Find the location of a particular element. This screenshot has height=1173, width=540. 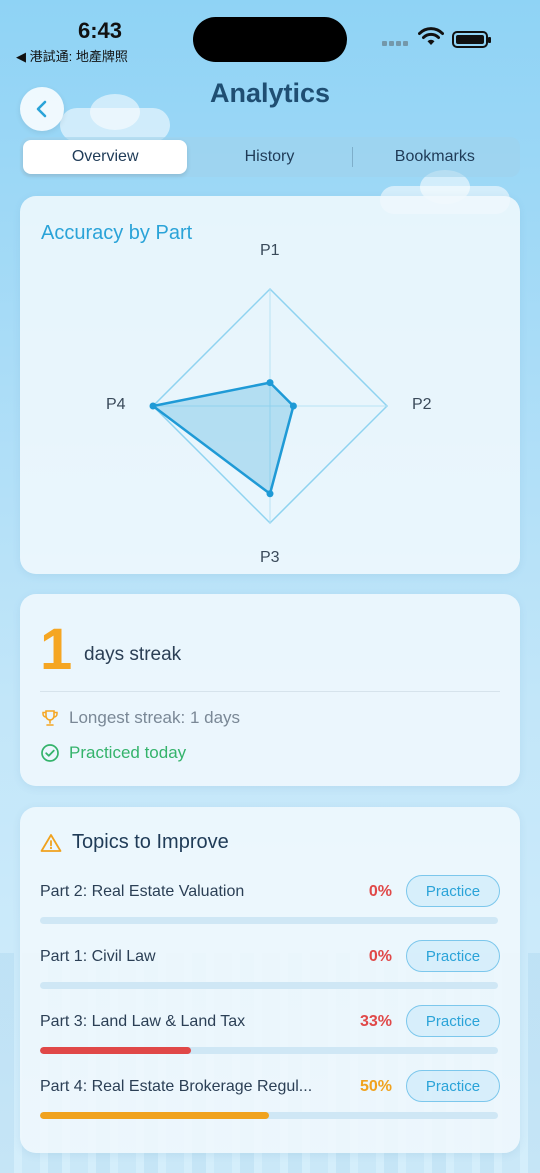

practiced-today-row: Practiced today is located at coordinates (113, 753).